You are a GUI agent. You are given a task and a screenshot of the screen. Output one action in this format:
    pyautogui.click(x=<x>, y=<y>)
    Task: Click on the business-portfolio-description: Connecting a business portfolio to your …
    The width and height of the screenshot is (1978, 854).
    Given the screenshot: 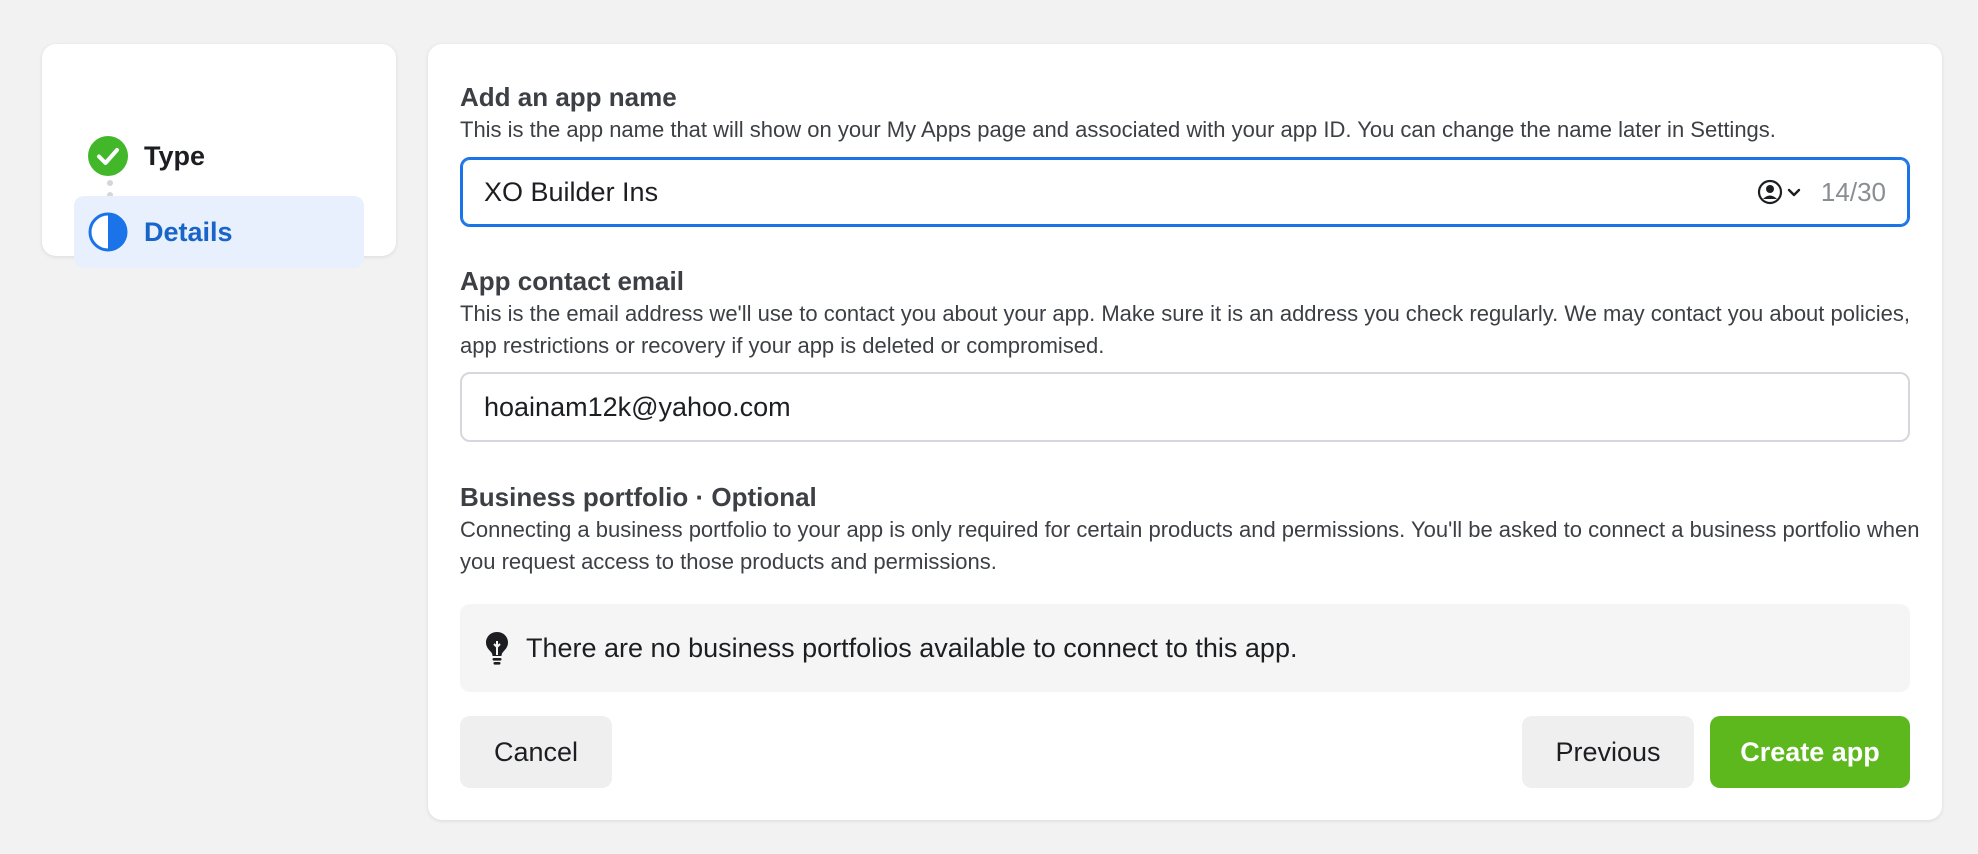 What is the action you would take?
    pyautogui.click(x=1190, y=545)
    